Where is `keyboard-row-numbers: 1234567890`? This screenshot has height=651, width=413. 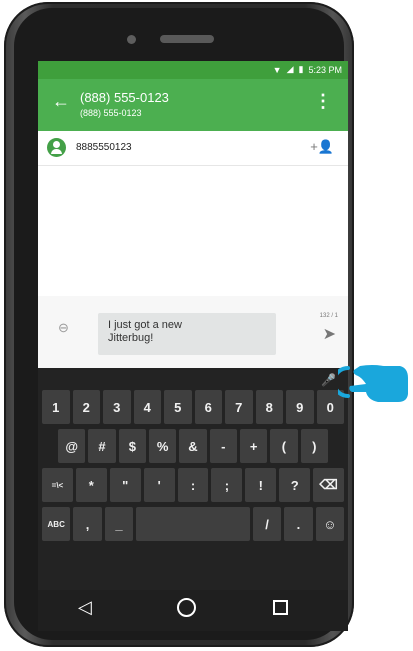 keyboard-row-numbers: 1234567890 is located at coordinates (193, 407).